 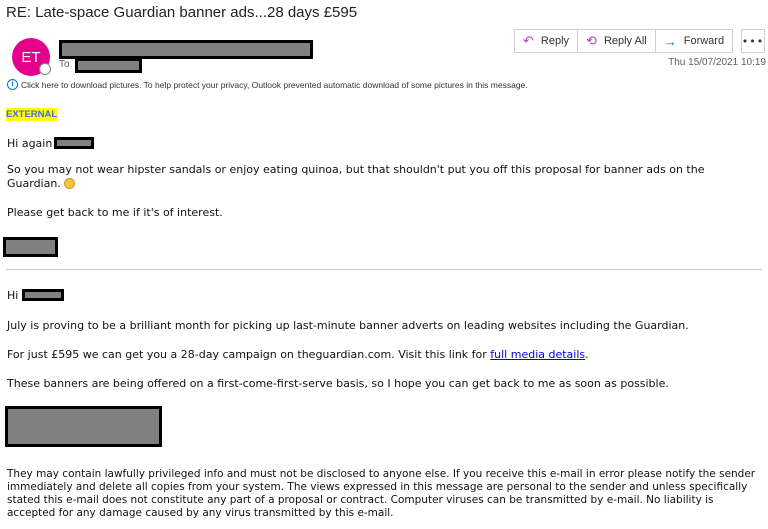 What do you see at coordinates (74, 143) in the screenshot?
I see `redacted-name` at bounding box center [74, 143].